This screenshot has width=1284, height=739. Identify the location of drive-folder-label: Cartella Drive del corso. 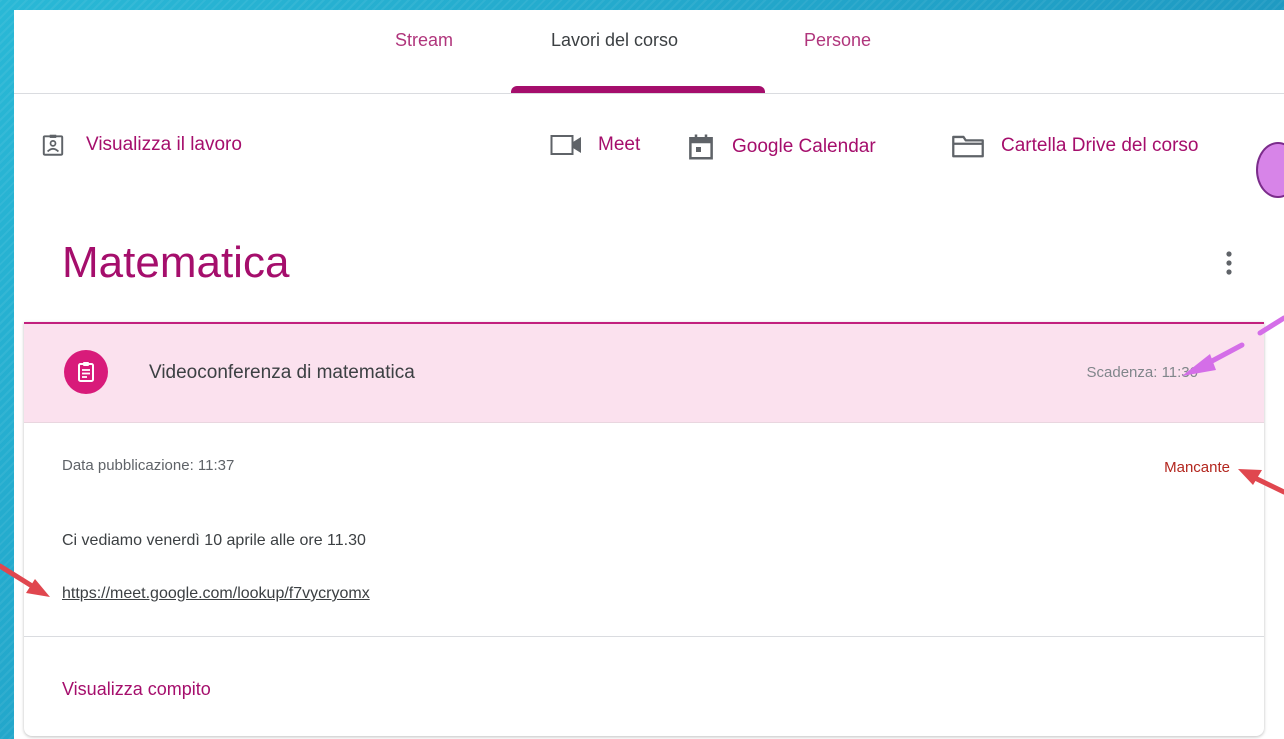
(1100, 145).